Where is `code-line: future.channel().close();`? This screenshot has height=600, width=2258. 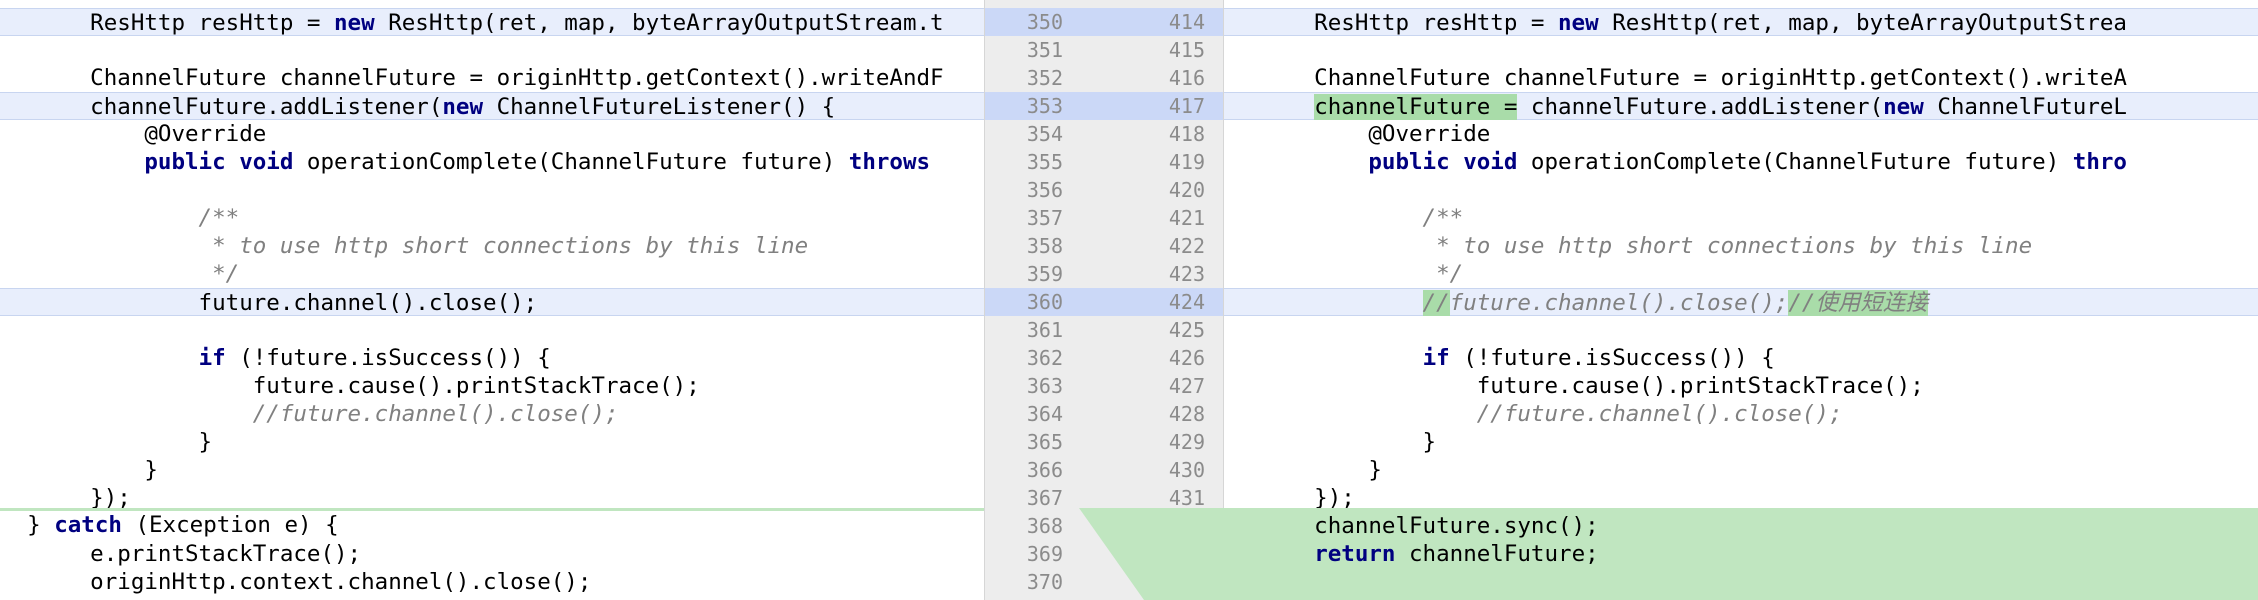
code-line: future.channel().close(); is located at coordinates (492, 302).